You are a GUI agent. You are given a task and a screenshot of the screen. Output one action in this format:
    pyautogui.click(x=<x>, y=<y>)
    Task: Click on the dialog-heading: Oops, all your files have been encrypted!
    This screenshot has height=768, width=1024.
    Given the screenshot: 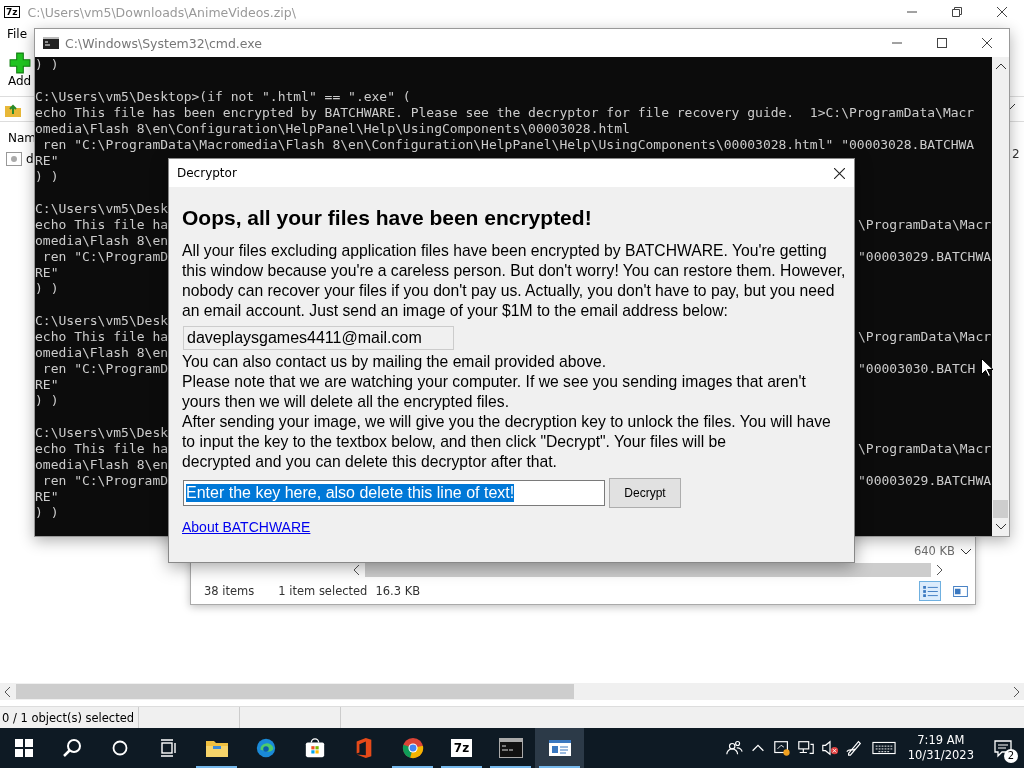 What is the action you would take?
    pyautogui.click(x=387, y=218)
    